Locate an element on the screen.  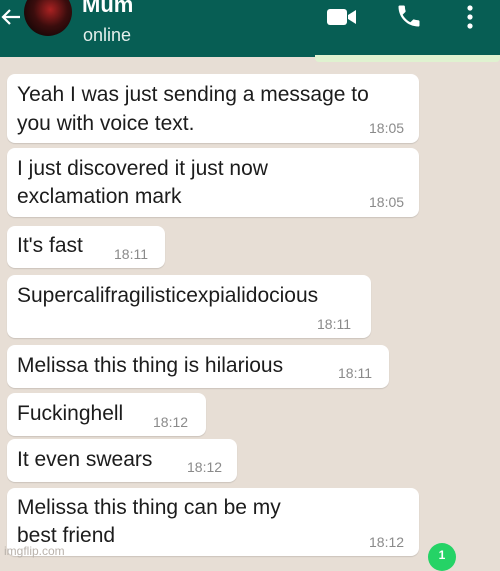
message-bubble: Fuckinghell 18:12 is located at coordinates (106, 414).